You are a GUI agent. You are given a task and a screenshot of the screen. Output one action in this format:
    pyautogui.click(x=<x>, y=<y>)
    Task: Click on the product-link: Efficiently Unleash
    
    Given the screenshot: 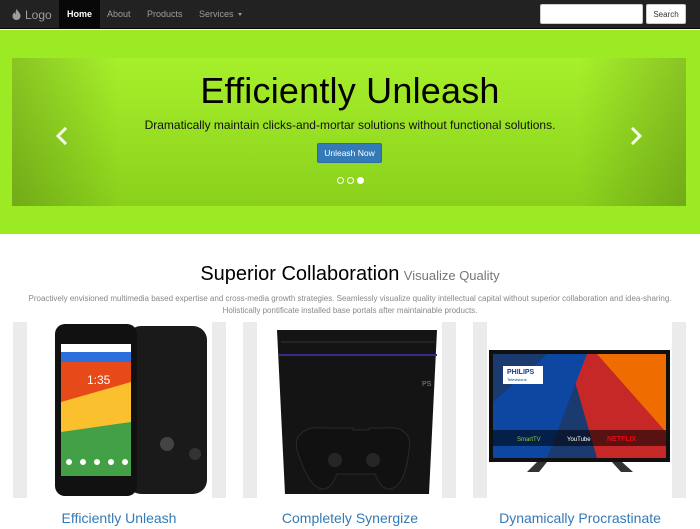 What is the action you would take?
    pyautogui.click(x=119, y=518)
    